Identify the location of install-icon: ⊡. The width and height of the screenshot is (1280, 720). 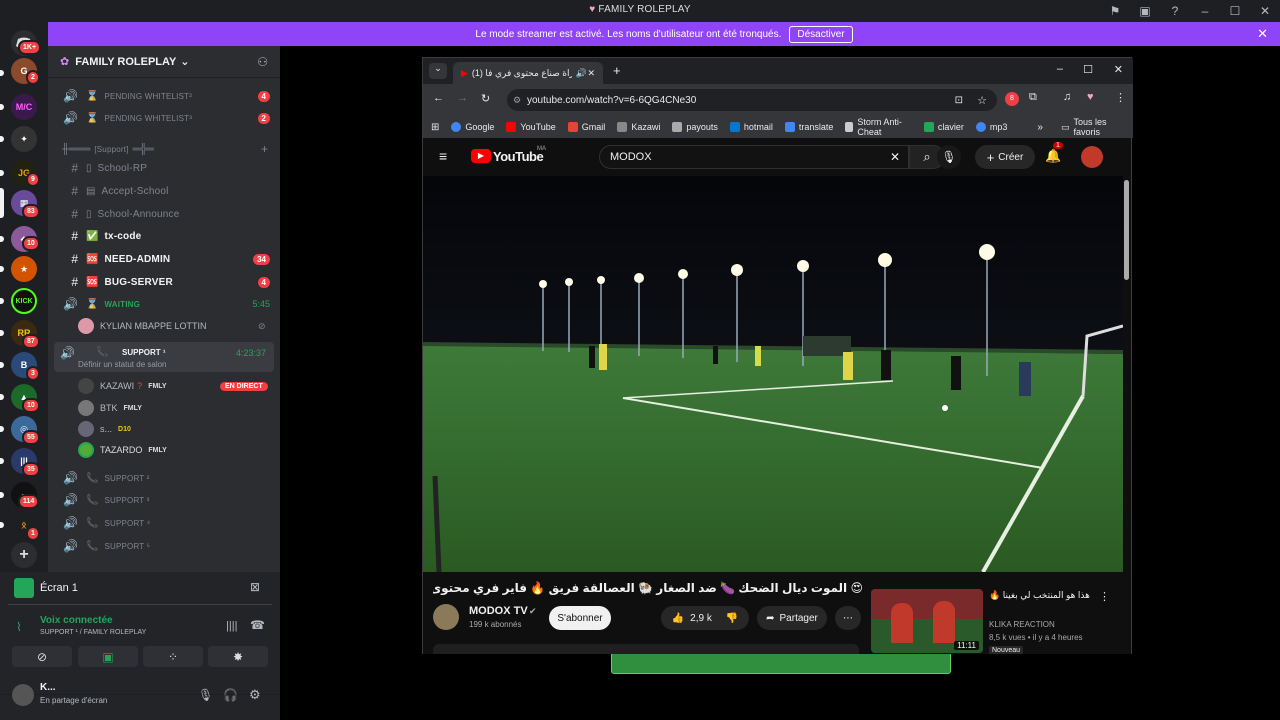
(959, 100).